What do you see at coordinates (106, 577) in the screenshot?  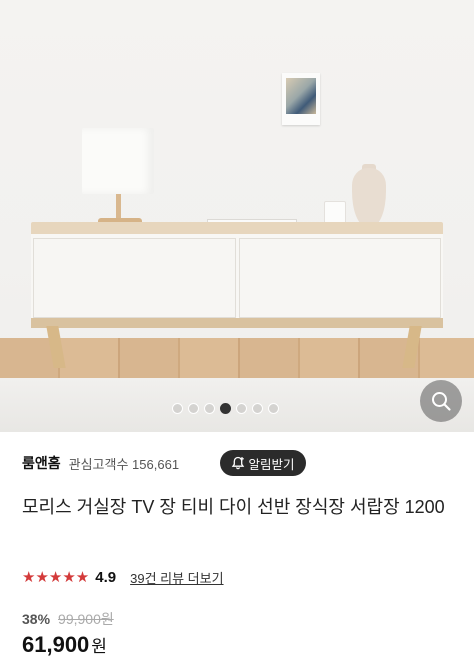 I see `rating-score: 4.9` at bounding box center [106, 577].